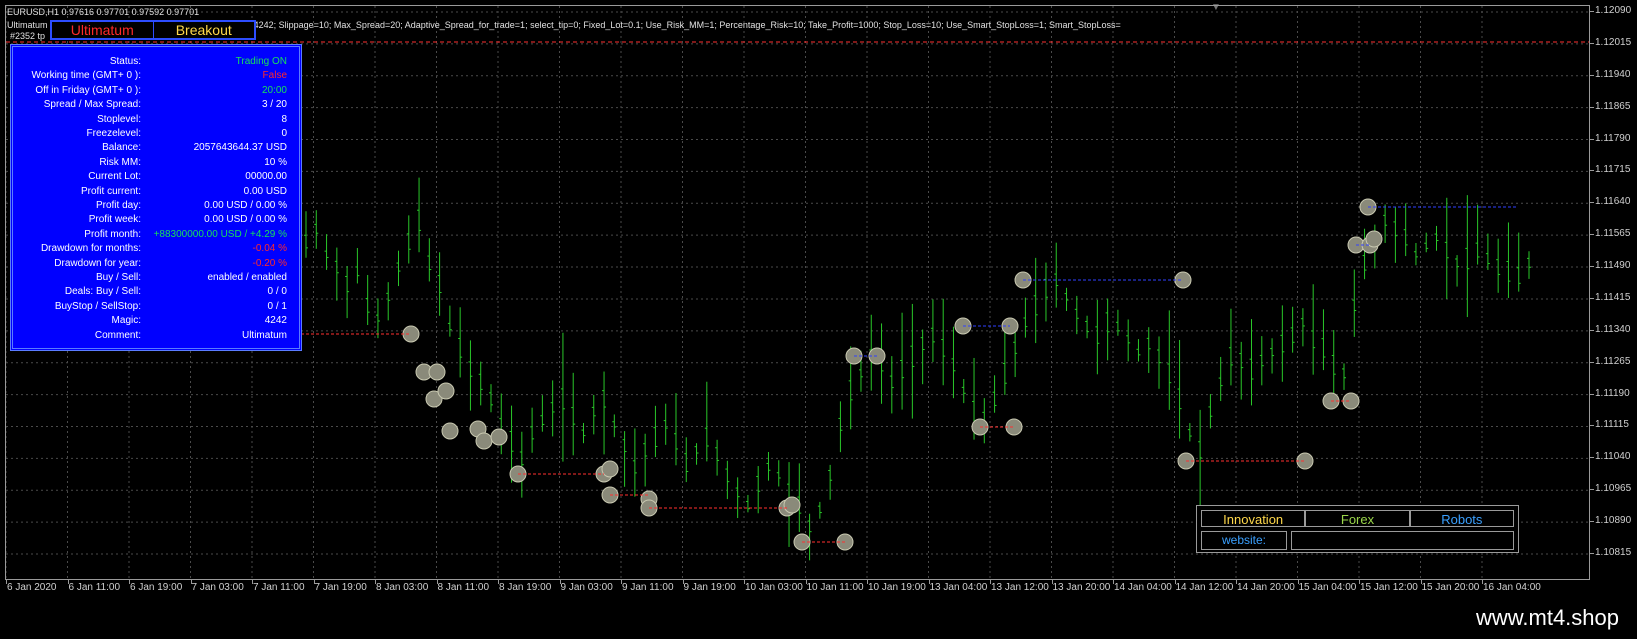  What do you see at coordinates (1613, 138) in the screenshot?
I see `price-label: 1.11790` at bounding box center [1613, 138].